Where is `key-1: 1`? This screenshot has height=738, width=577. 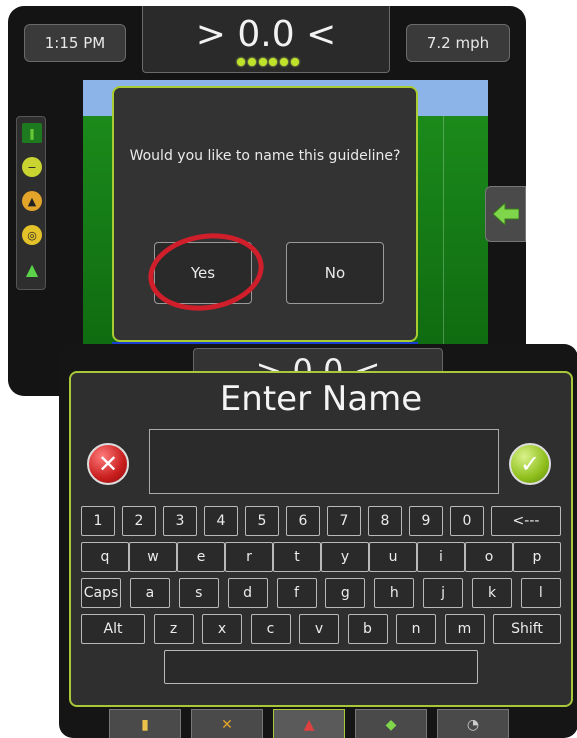
key-1: 1 is located at coordinates (98, 521).